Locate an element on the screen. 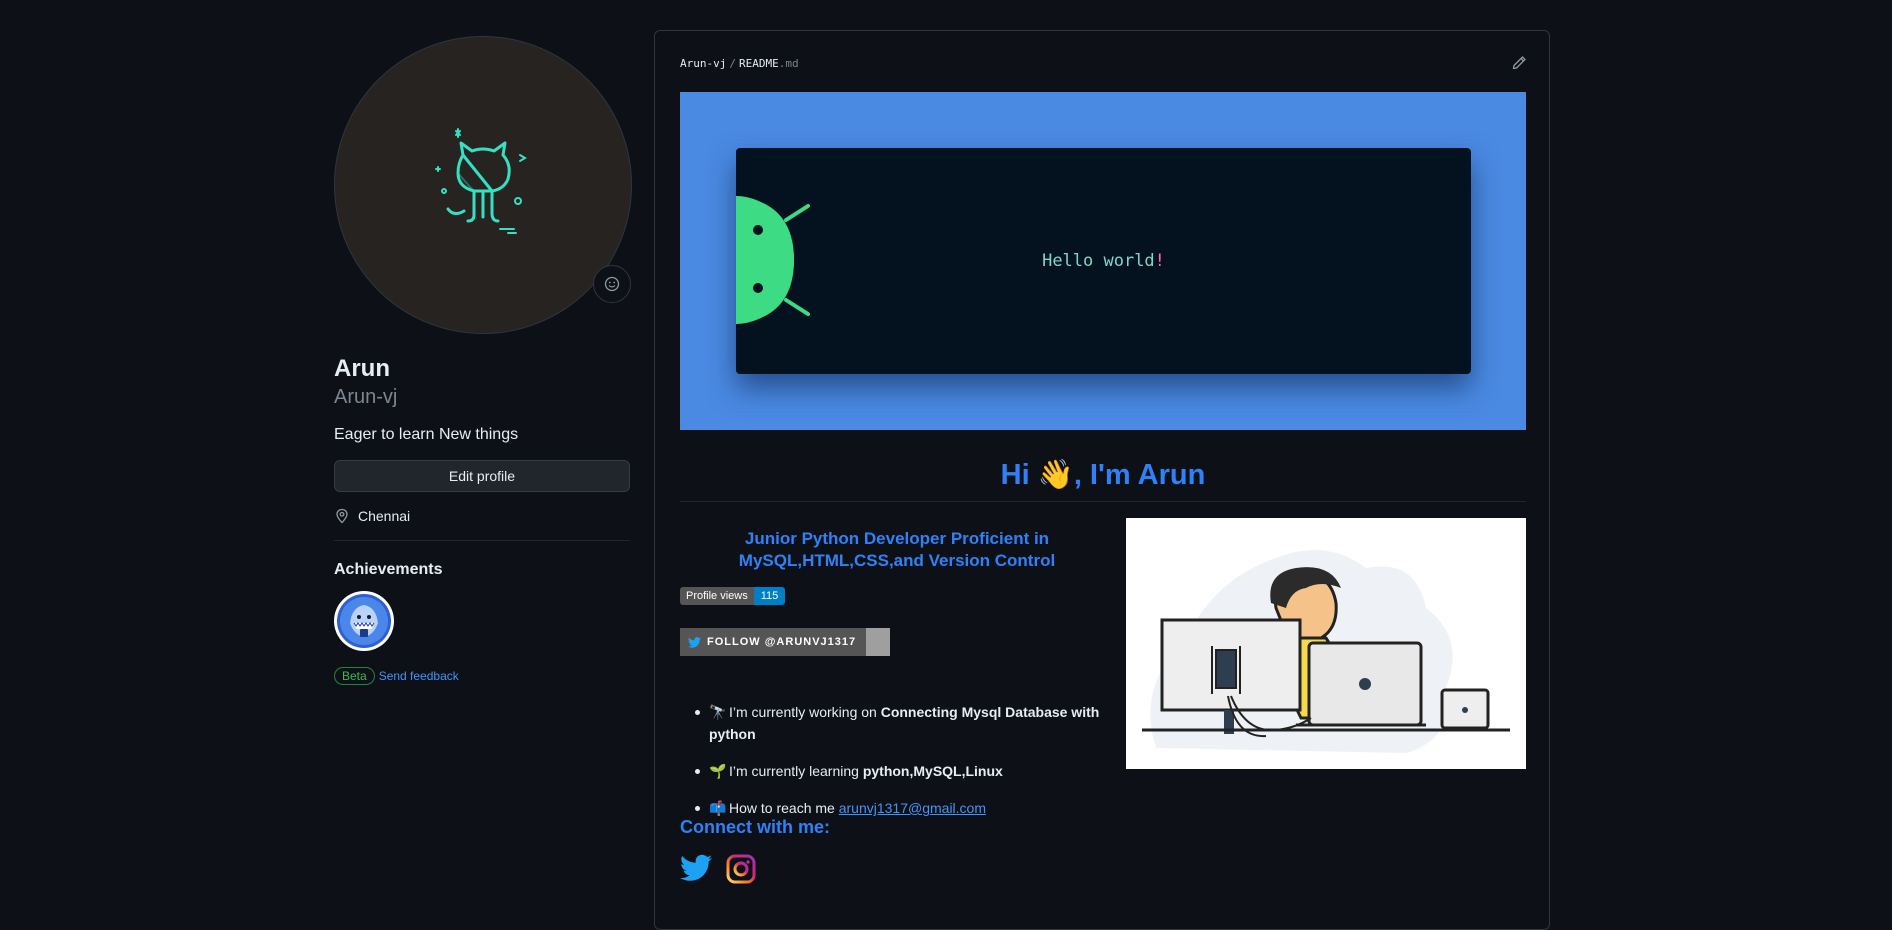  social-links is located at coordinates (718, 869).